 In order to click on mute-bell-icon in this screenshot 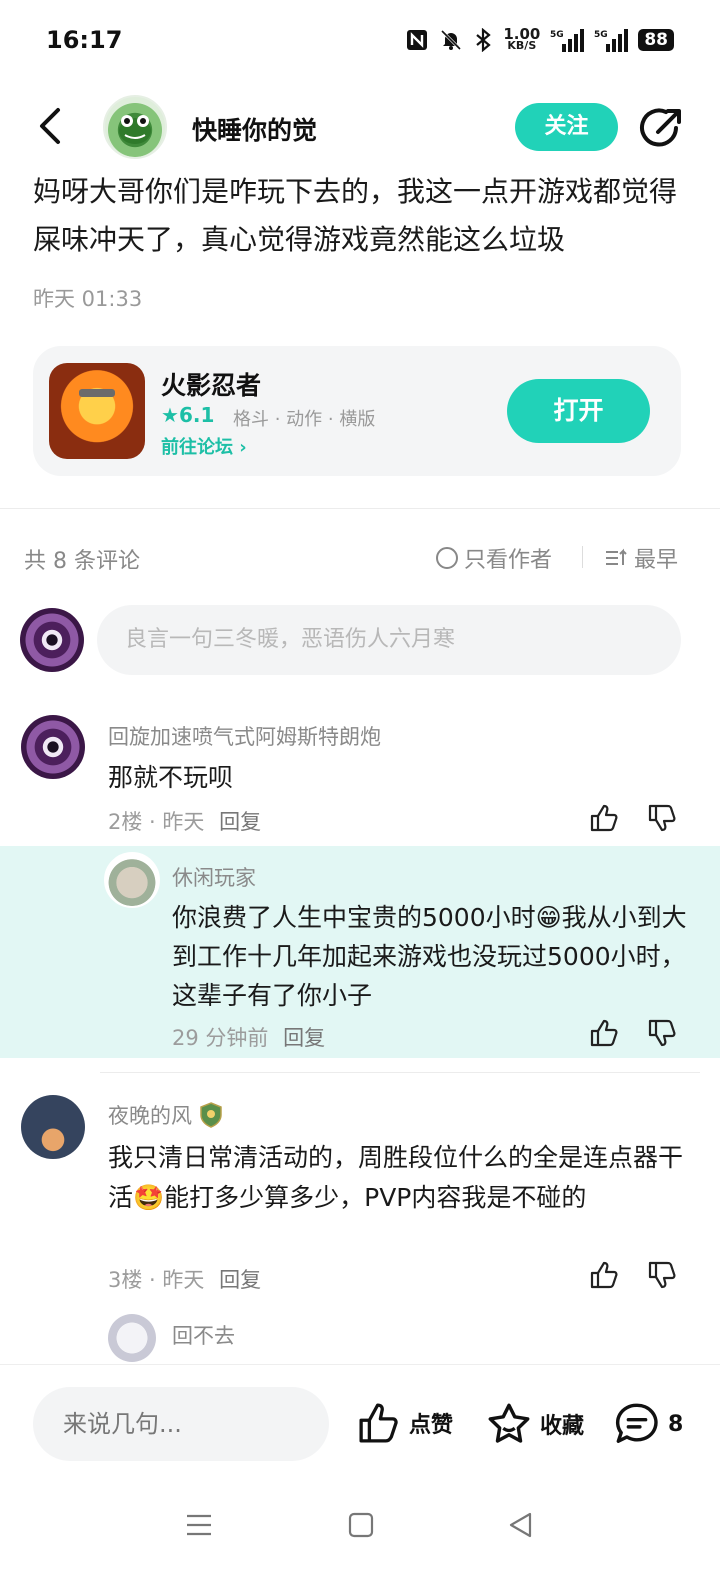, I will do `click(451, 40)`.